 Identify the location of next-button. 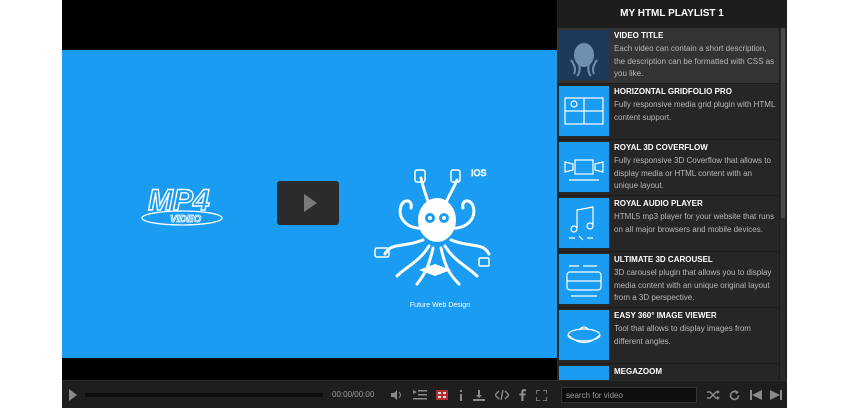
(776, 394).